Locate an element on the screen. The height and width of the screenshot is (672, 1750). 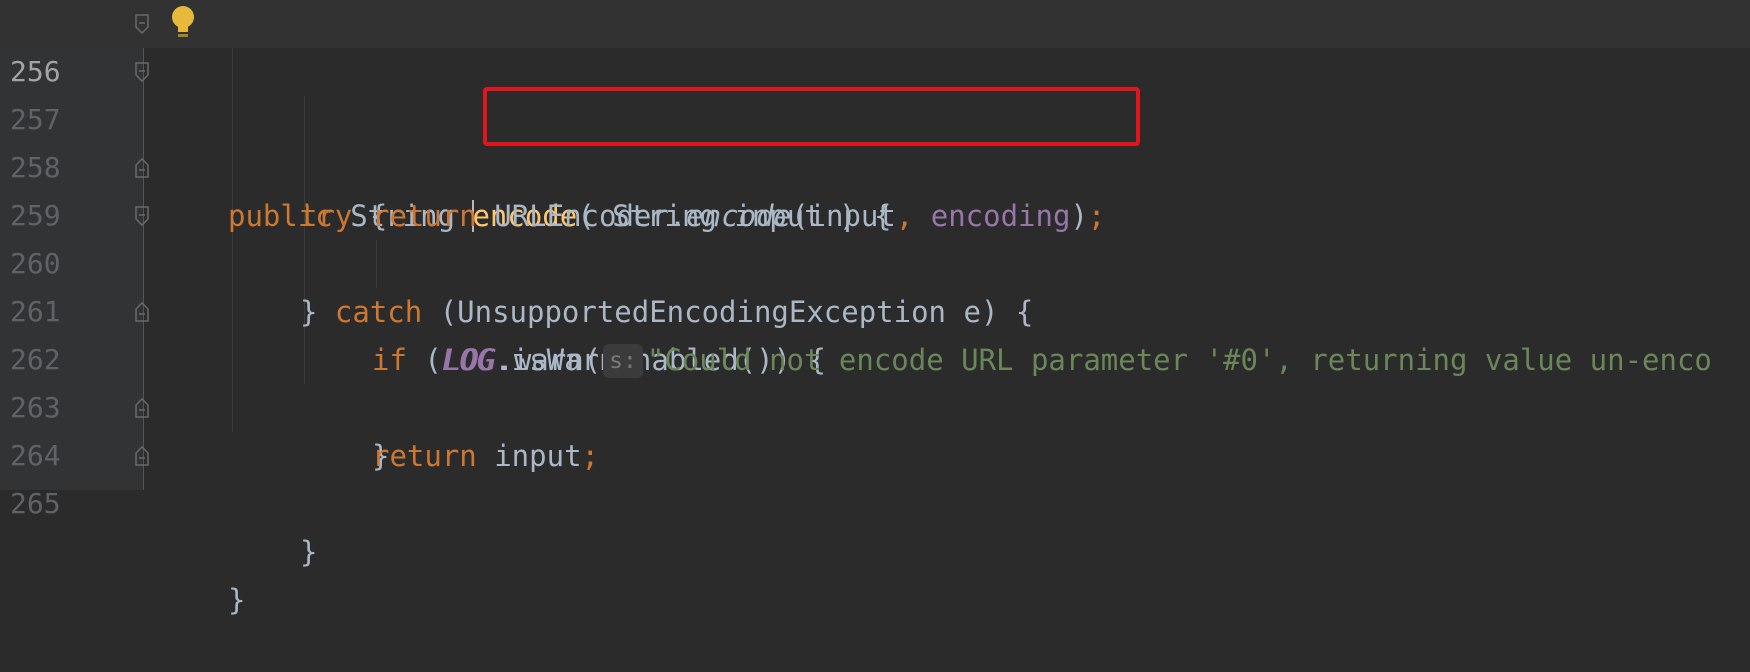
line-number: 265 is located at coordinates (35, 503).